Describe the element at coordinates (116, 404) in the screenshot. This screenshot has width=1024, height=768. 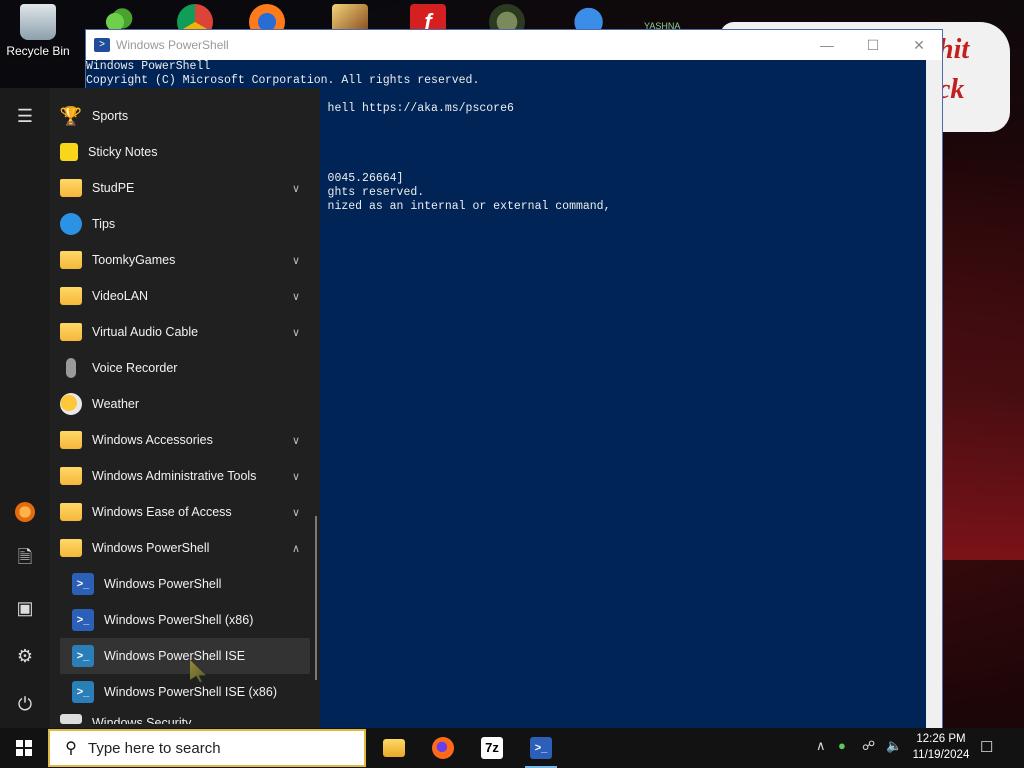
I see `app-label: Weather` at that location.